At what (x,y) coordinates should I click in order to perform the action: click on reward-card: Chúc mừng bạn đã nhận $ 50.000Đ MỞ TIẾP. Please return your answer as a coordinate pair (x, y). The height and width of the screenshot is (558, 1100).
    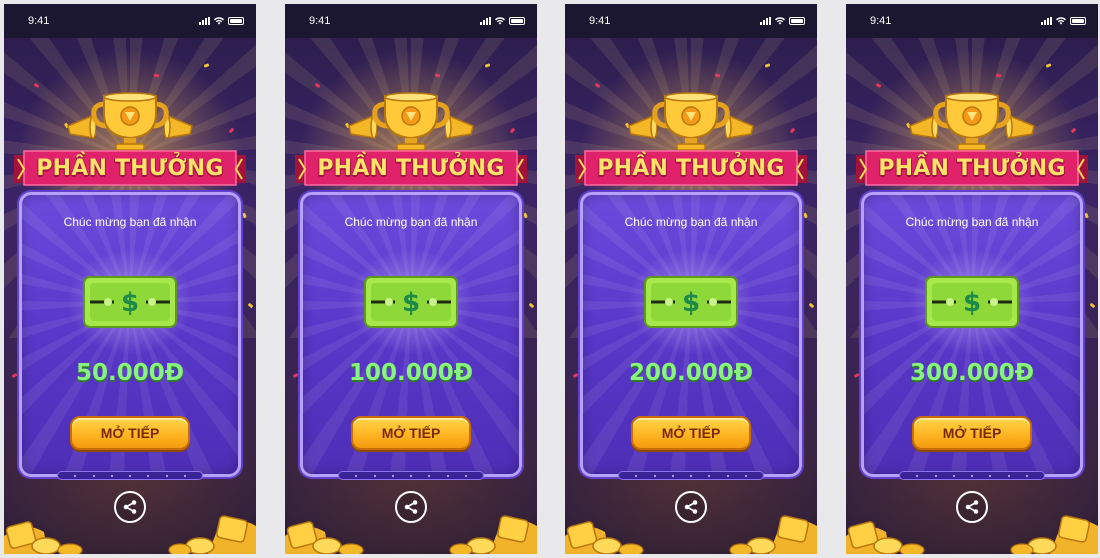
    Looking at the image, I should click on (130, 336).